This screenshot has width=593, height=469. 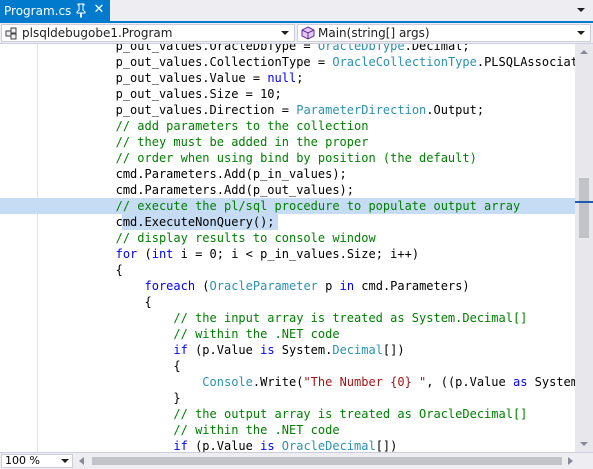 I want to click on document-tab-strip: Program.cs ✕, so click(x=296, y=10).